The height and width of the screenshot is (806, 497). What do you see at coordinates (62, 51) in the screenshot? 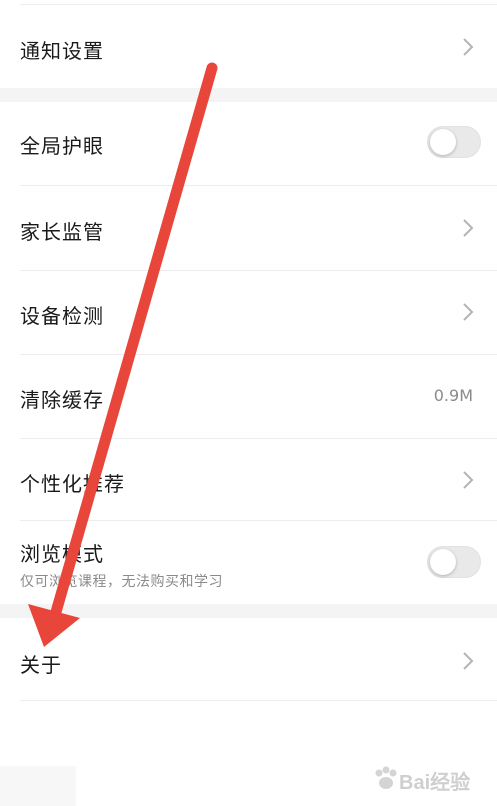
I see `notify-label: 通知设置` at bounding box center [62, 51].